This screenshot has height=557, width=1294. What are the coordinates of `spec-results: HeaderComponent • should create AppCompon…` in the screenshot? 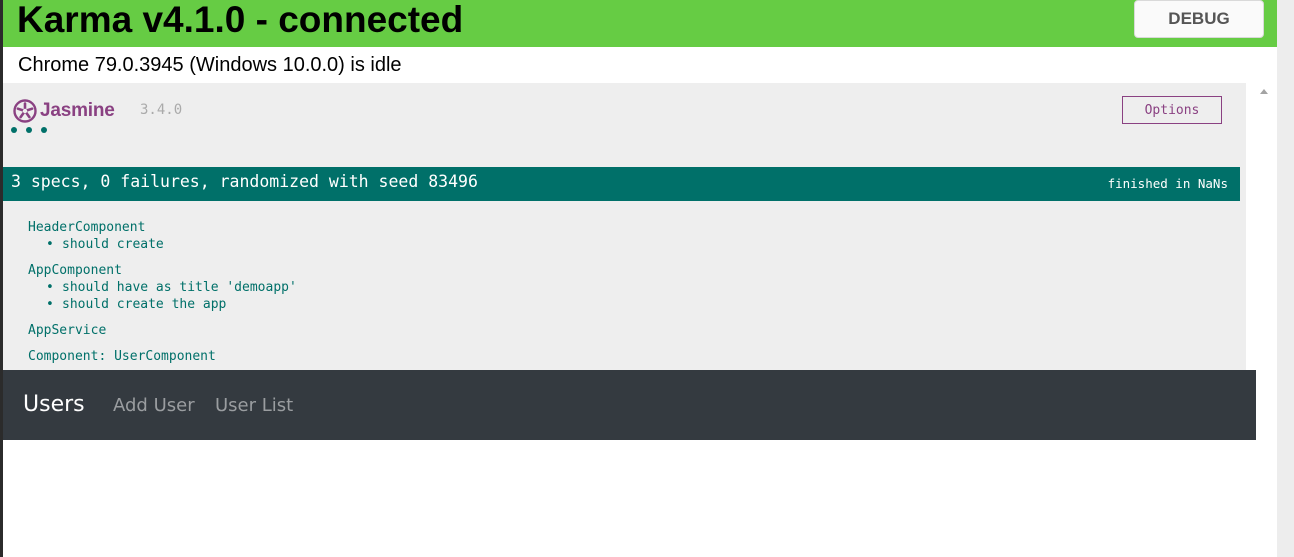 It's located at (162, 292).